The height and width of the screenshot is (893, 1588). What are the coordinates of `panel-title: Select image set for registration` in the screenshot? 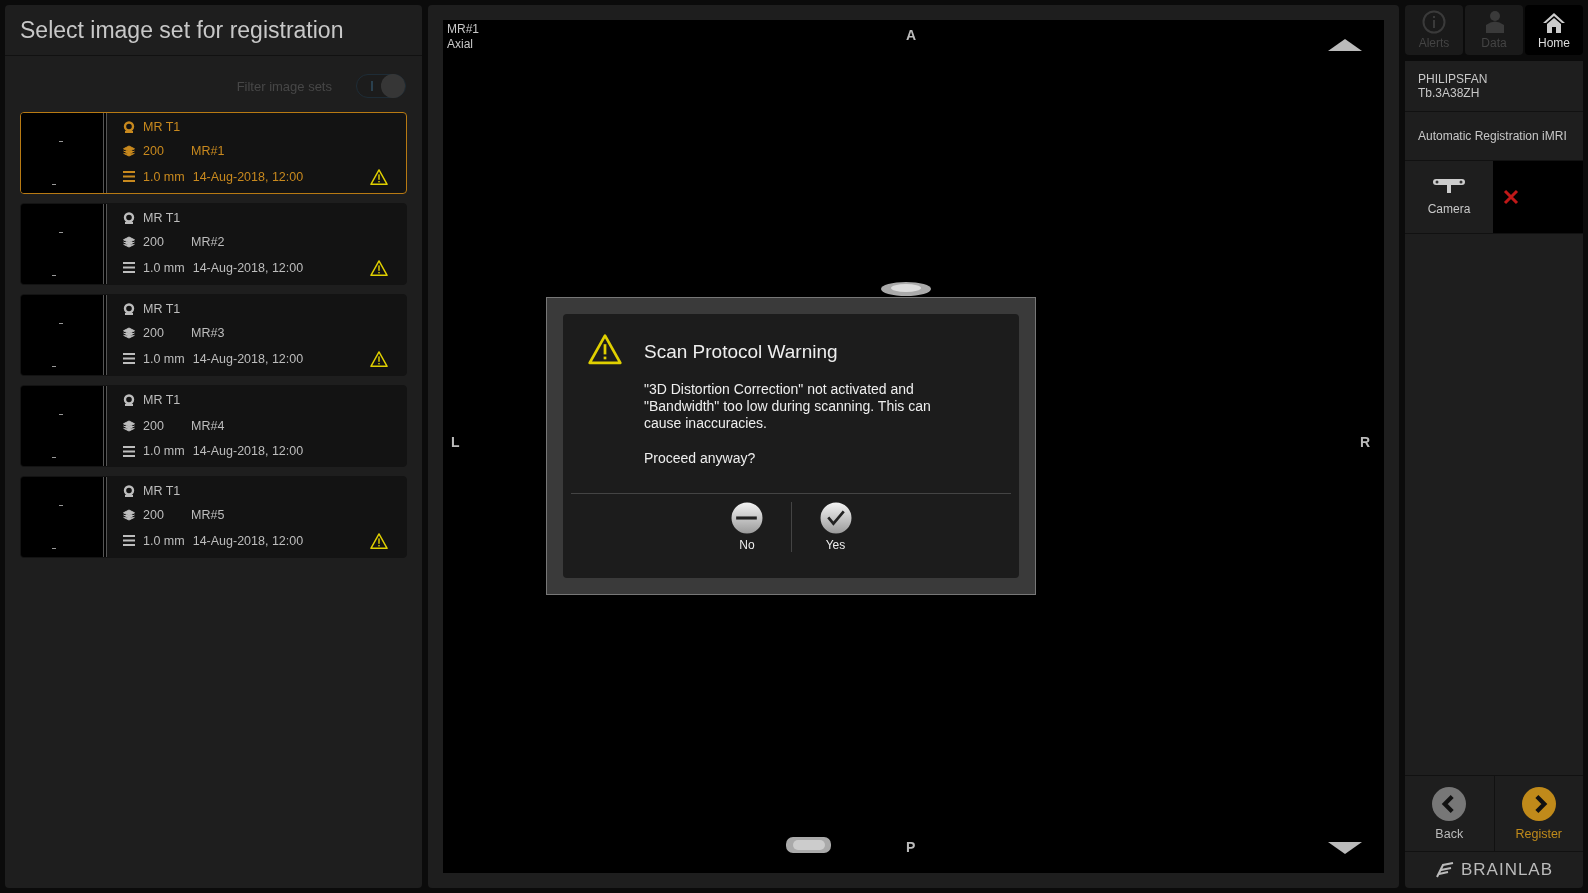 It's located at (213, 30).